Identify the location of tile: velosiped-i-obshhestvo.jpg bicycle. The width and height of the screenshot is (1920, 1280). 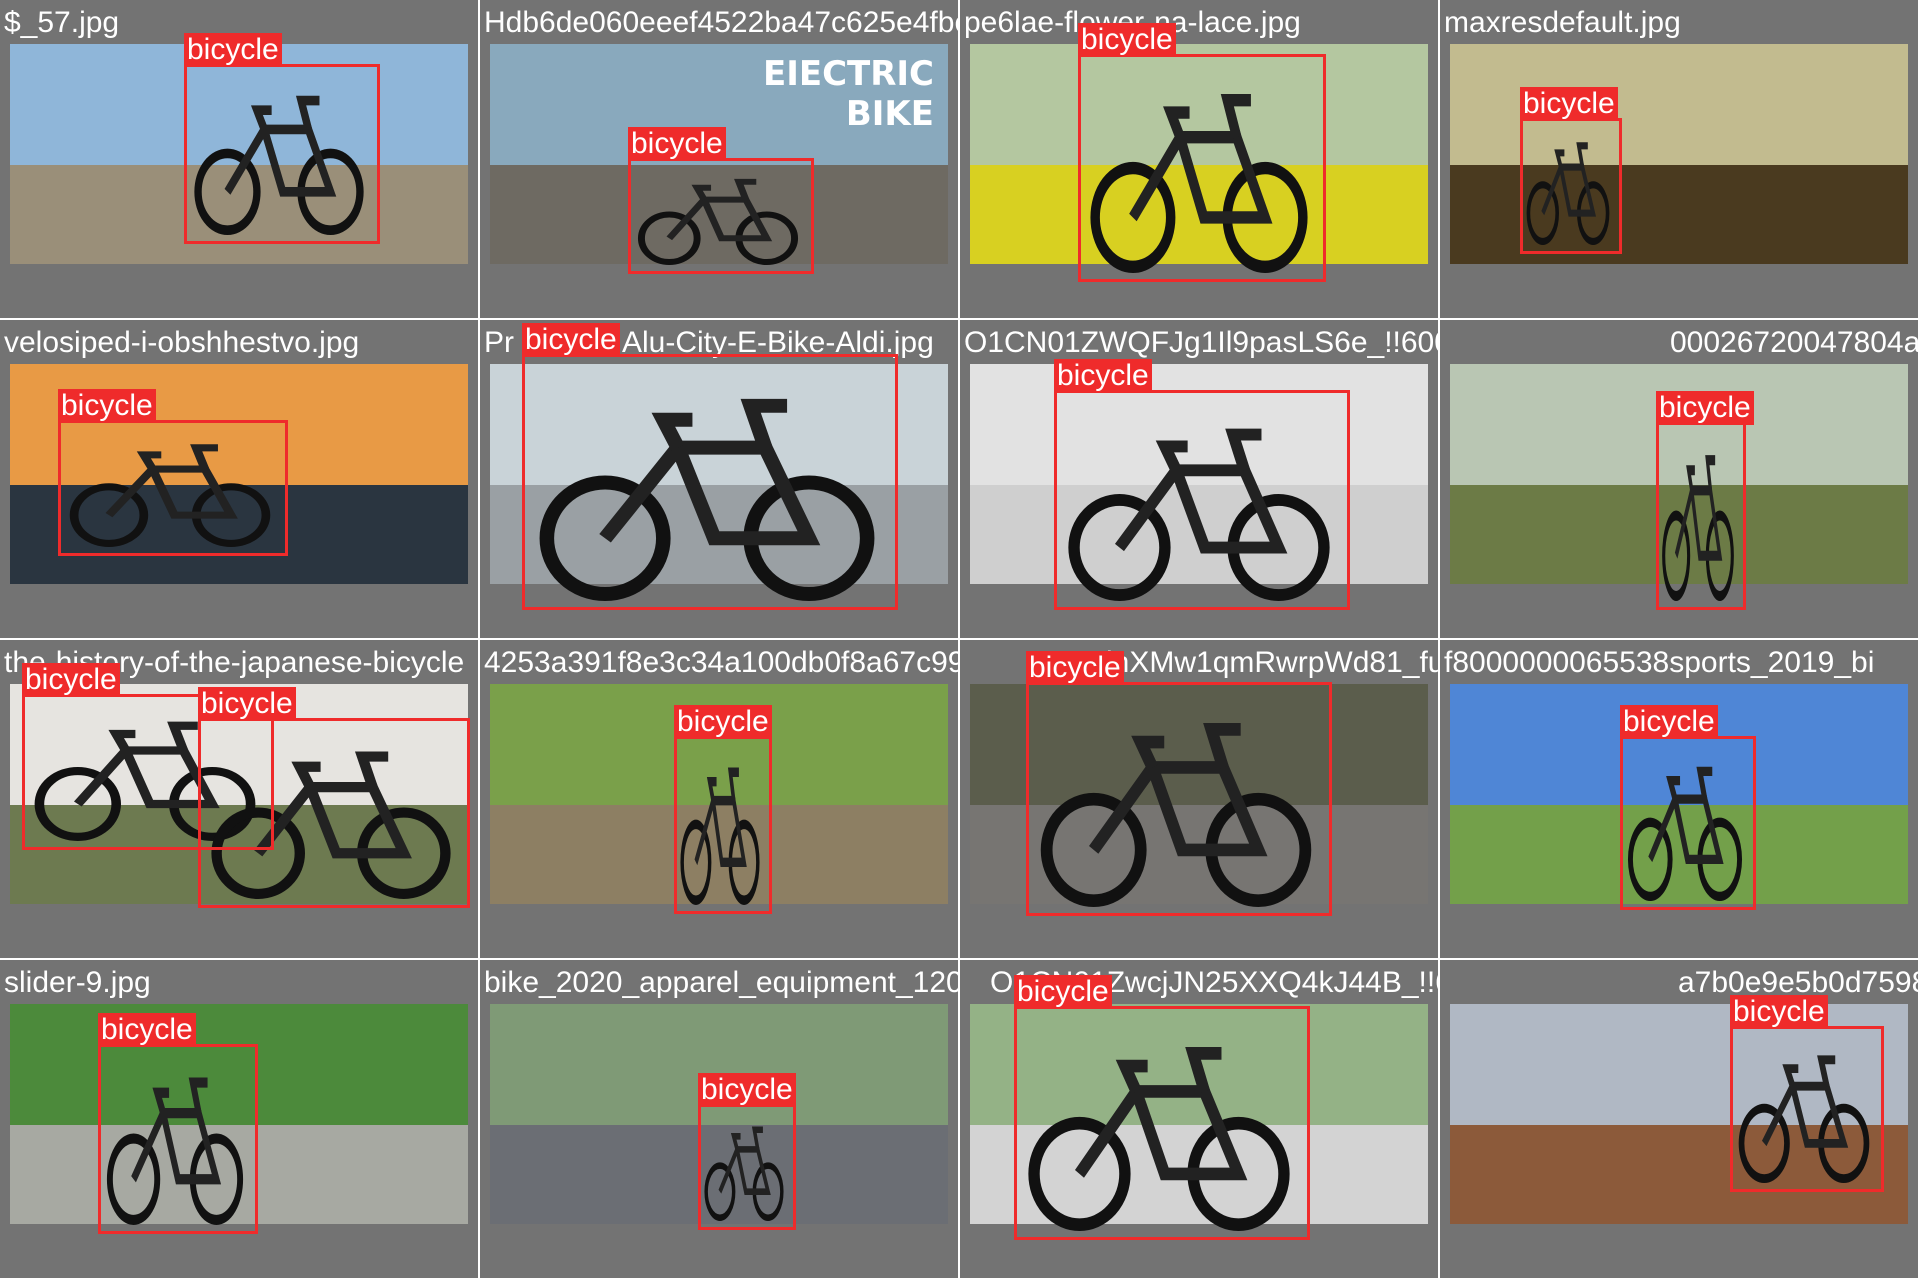
(240, 480).